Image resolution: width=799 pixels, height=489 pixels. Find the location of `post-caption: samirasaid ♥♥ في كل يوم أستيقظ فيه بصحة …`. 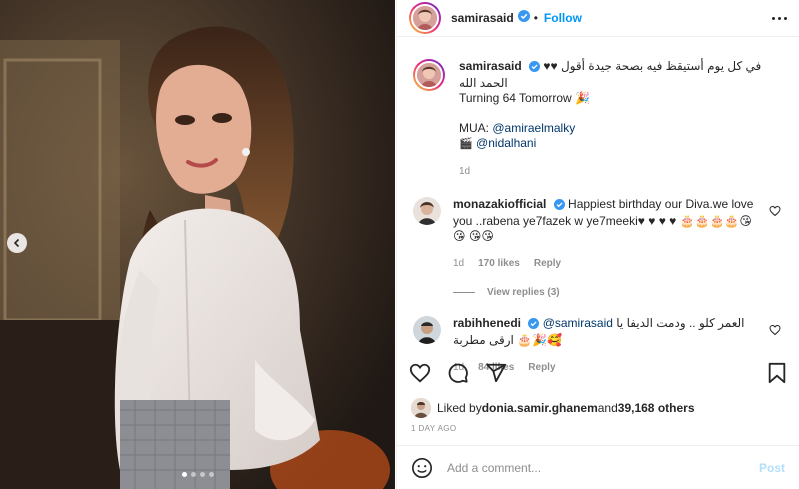

post-caption: samirasaid ♥♥ في كل يوم أستيقظ فيه بصحة … is located at coordinates (598, 108).